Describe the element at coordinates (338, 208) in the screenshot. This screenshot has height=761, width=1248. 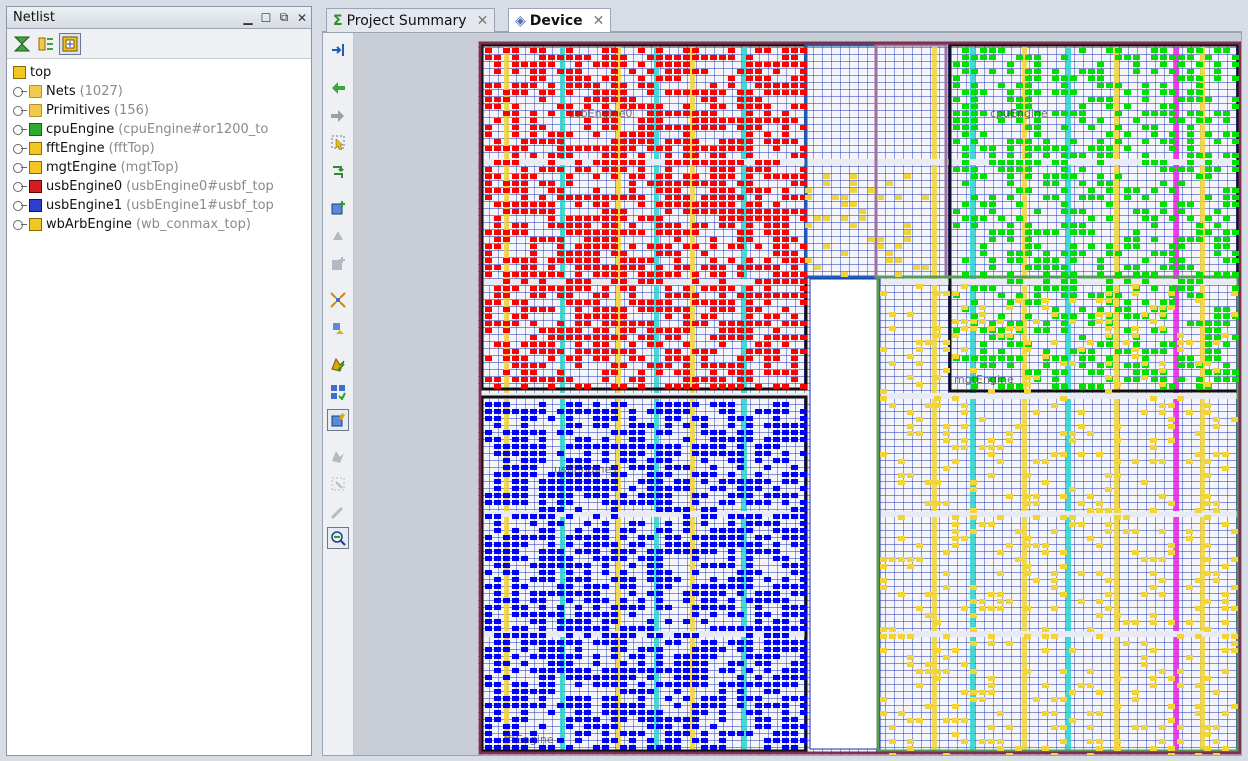
I see `add-pblock-icon` at that location.